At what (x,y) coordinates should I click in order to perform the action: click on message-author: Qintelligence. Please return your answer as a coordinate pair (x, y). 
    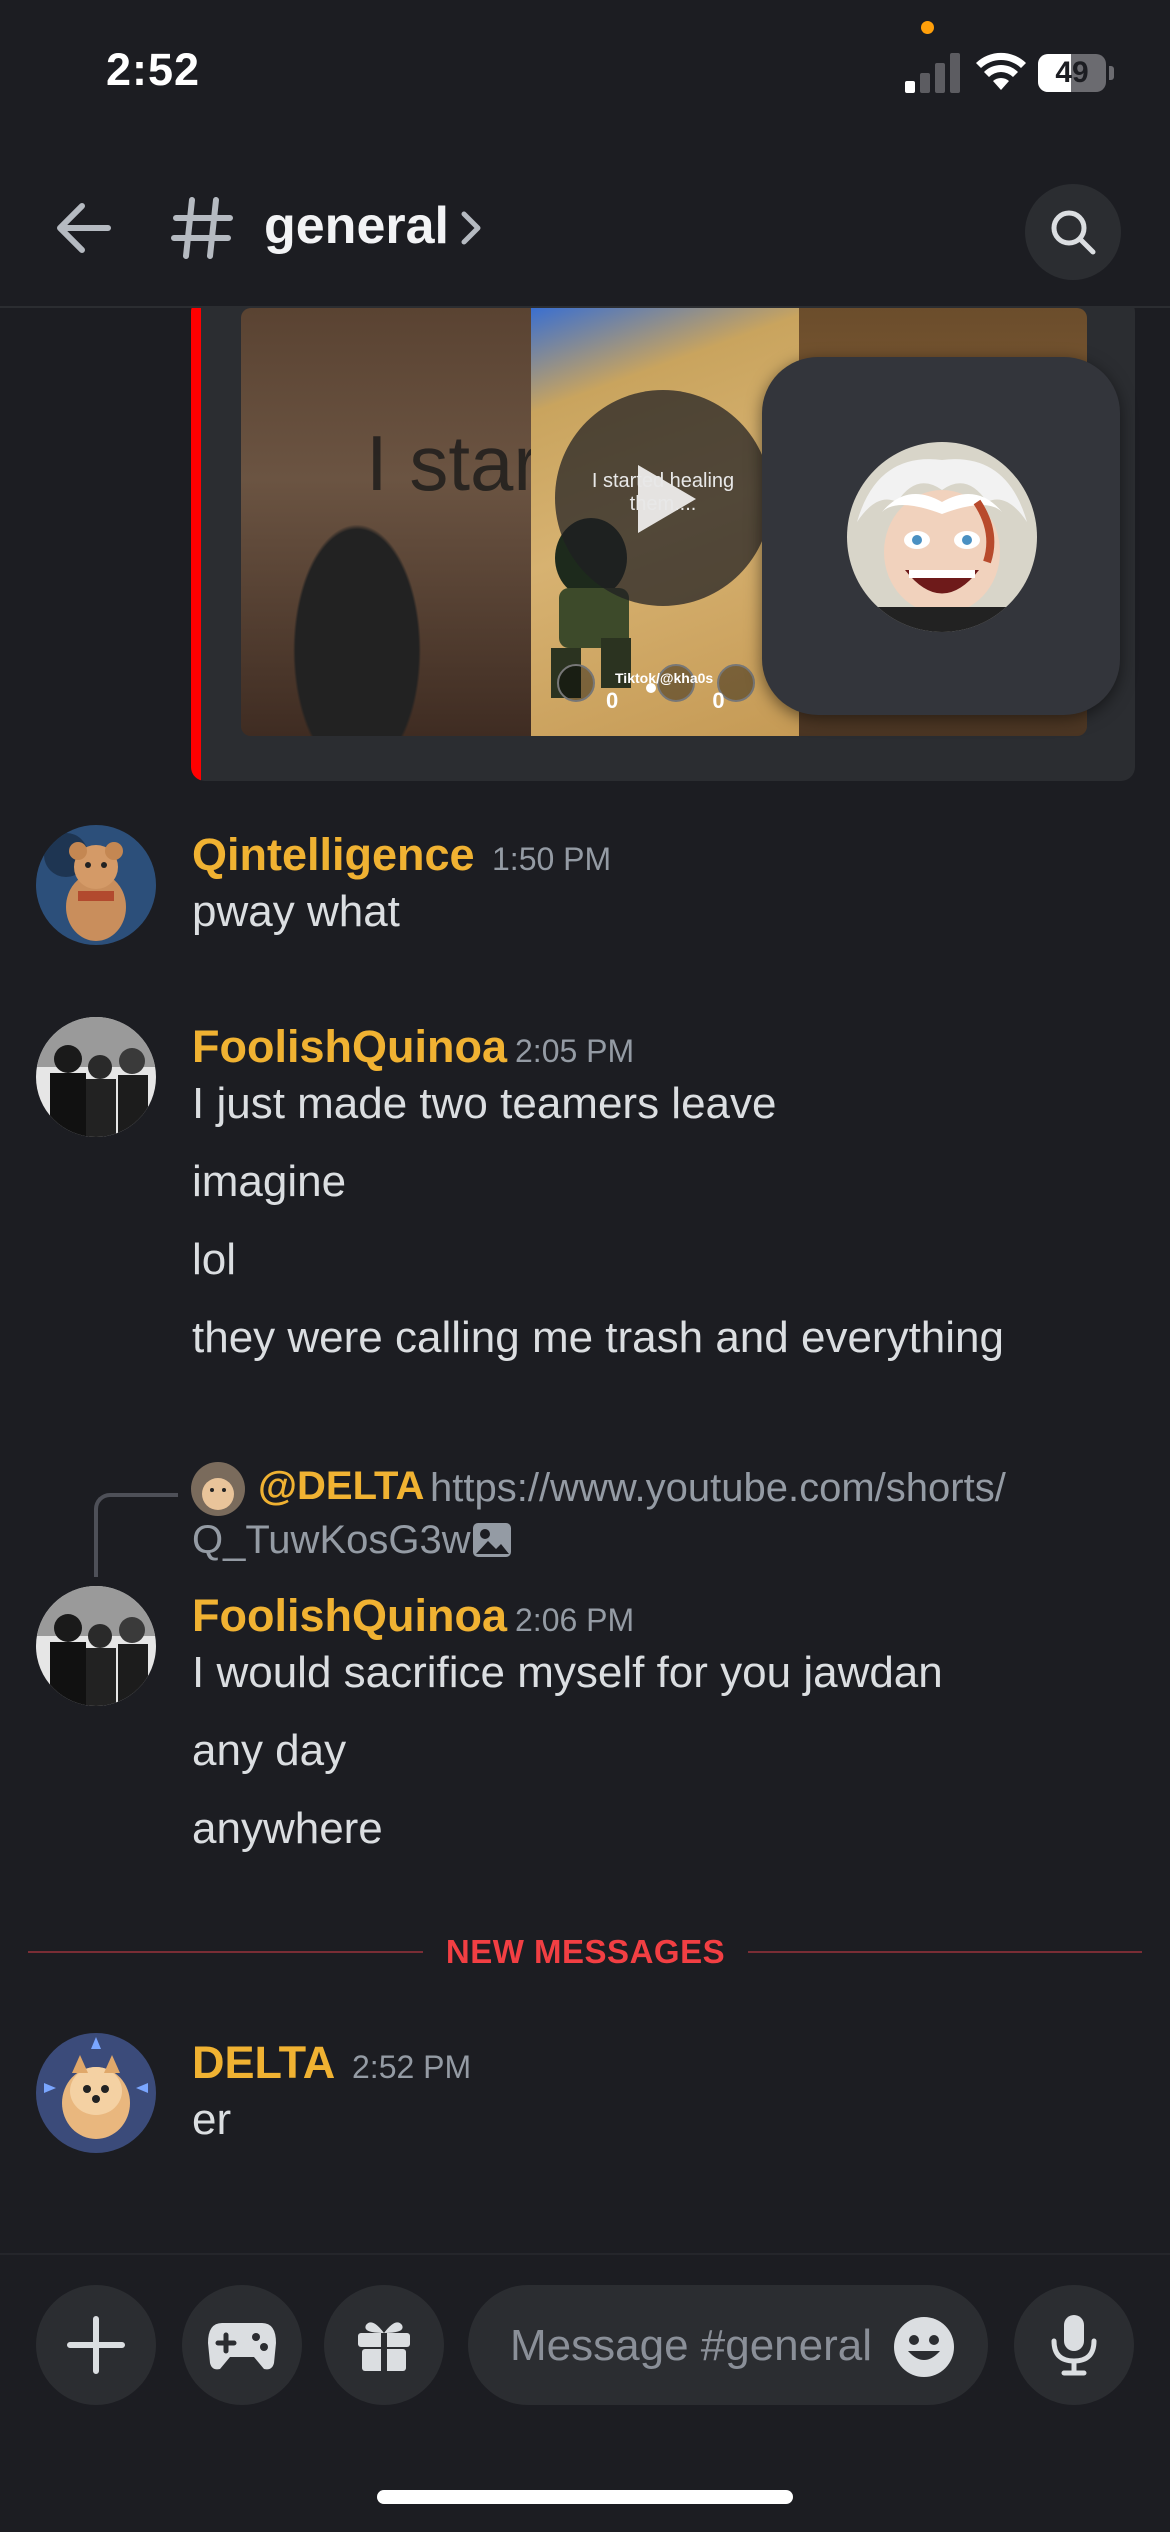
    Looking at the image, I should click on (333, 855).